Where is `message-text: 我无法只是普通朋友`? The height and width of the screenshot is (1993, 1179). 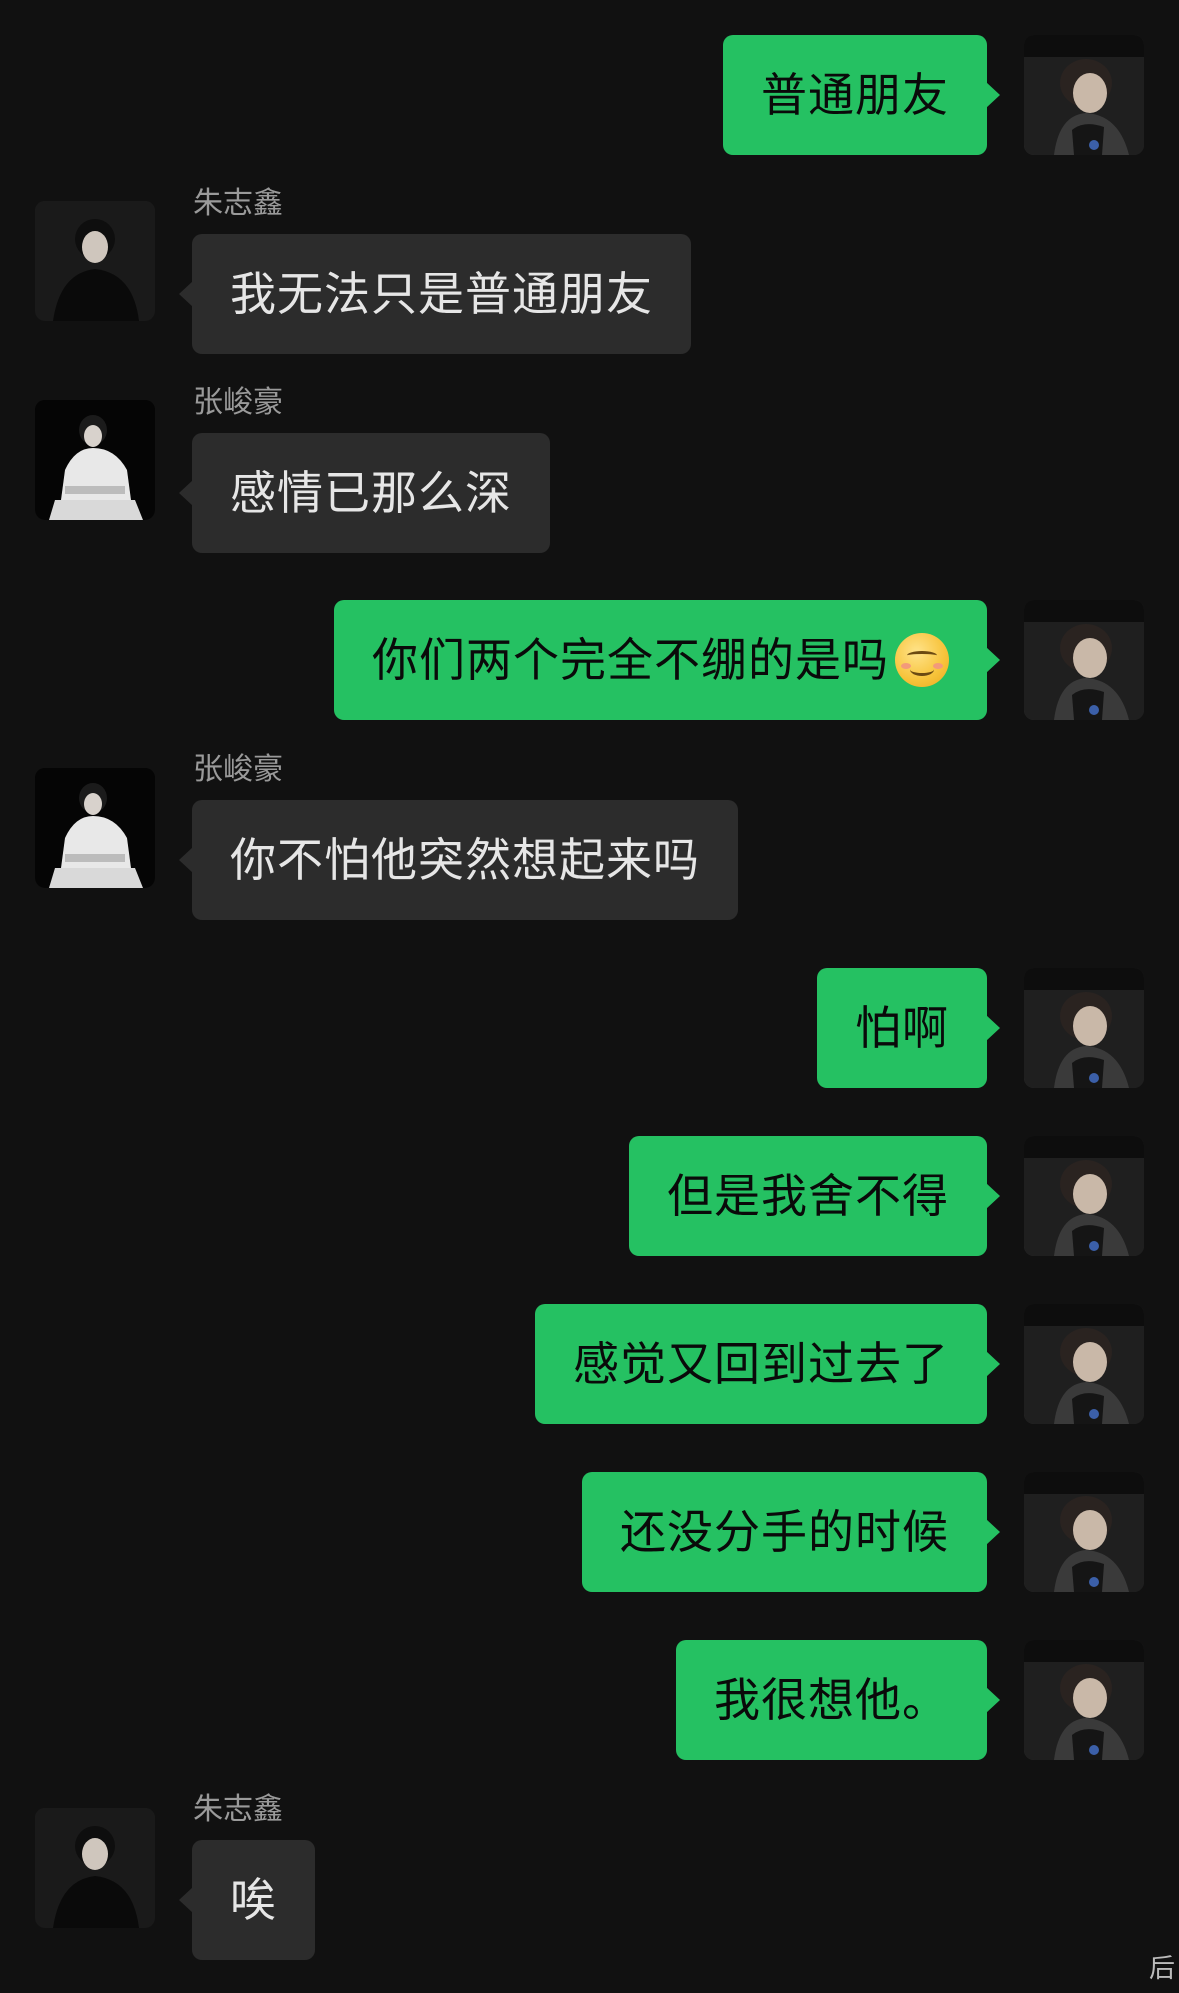
message-text: 我无法只是普通朋友 is located at coordinates (441, 294).